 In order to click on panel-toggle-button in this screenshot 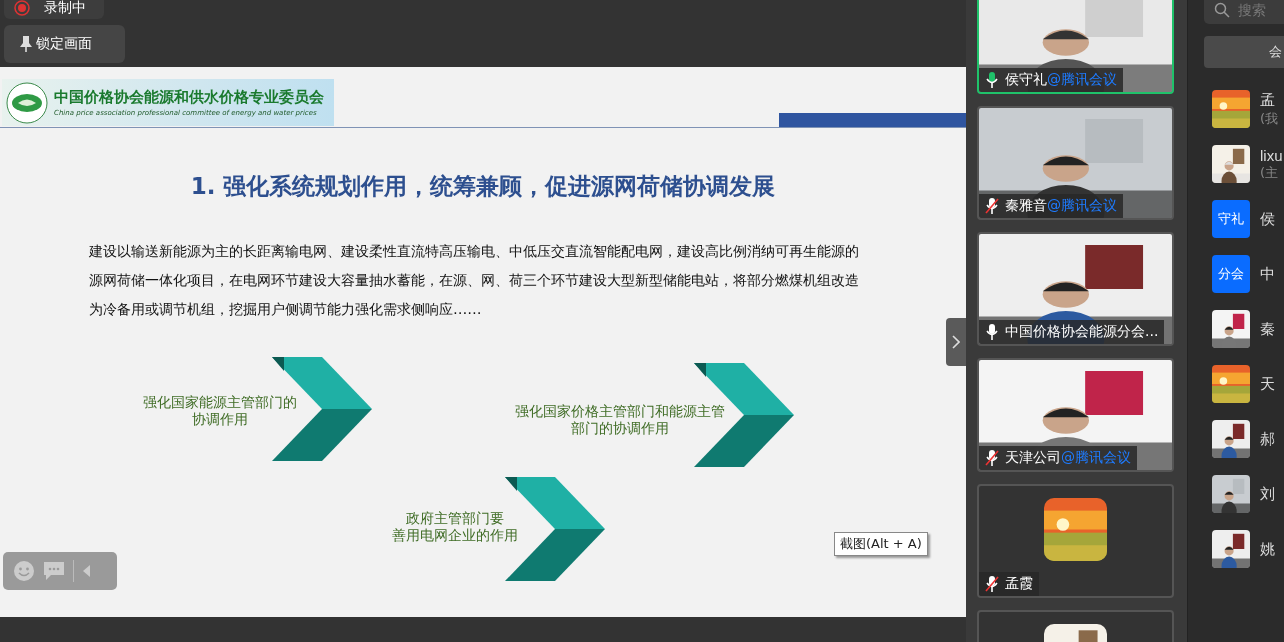, I will do `click(956, 342)`.